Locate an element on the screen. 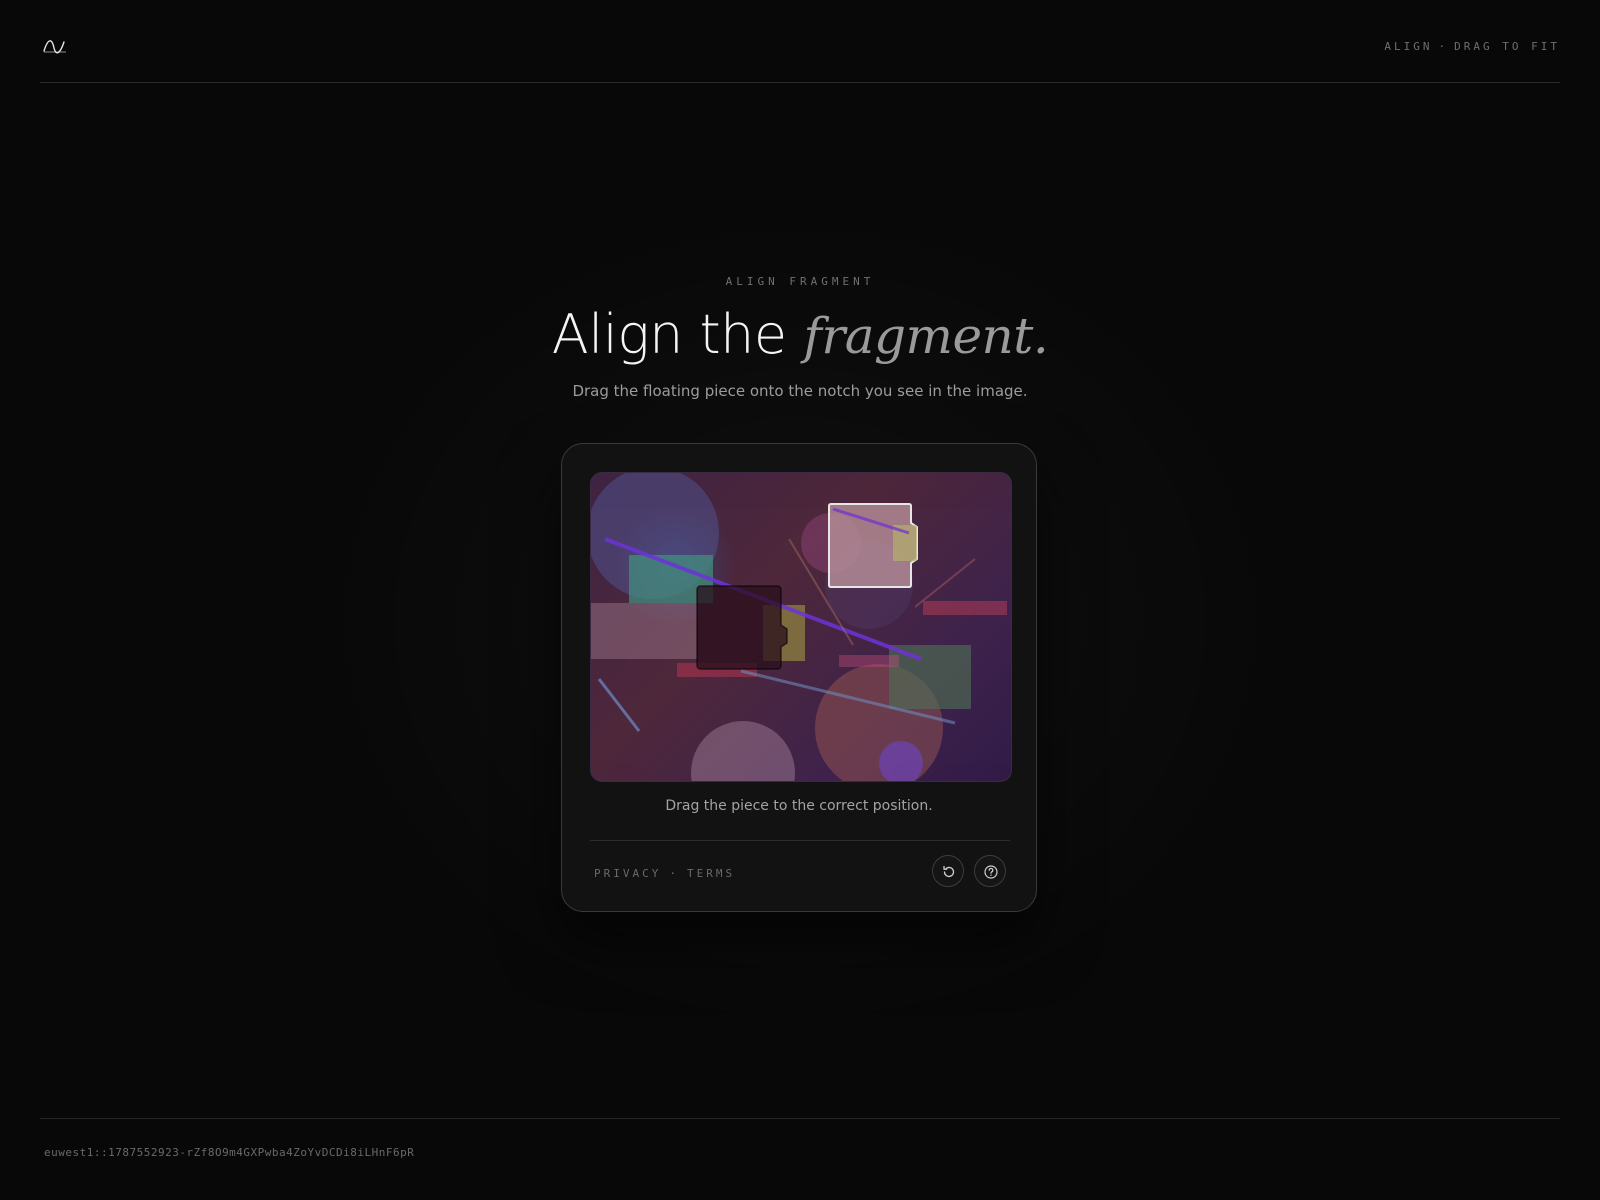 The image size is (1600, 1200). title-accent: fragment. is located at coordinates (926, 336).